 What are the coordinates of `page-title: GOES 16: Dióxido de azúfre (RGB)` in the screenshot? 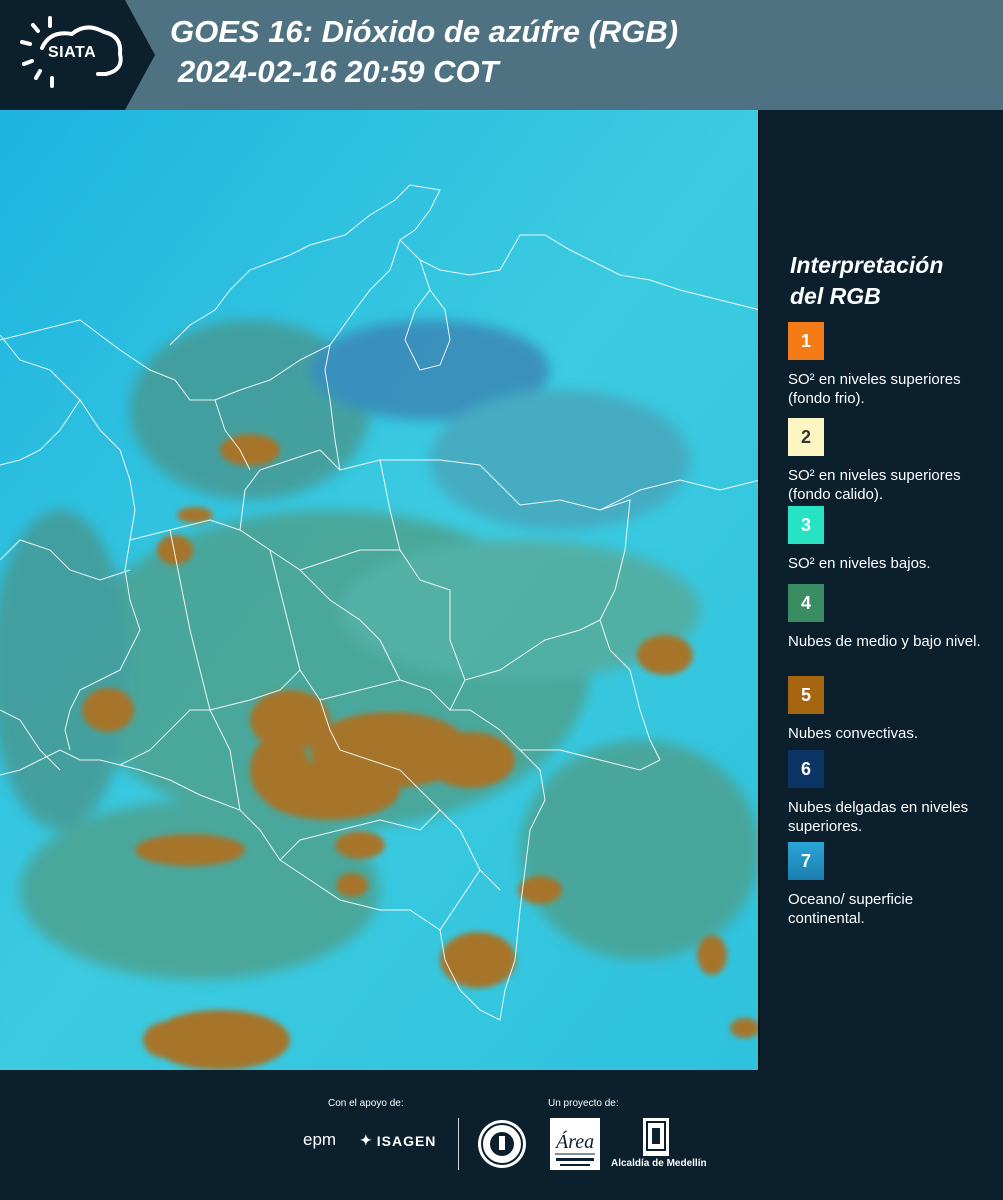 It's located at (424, 31).